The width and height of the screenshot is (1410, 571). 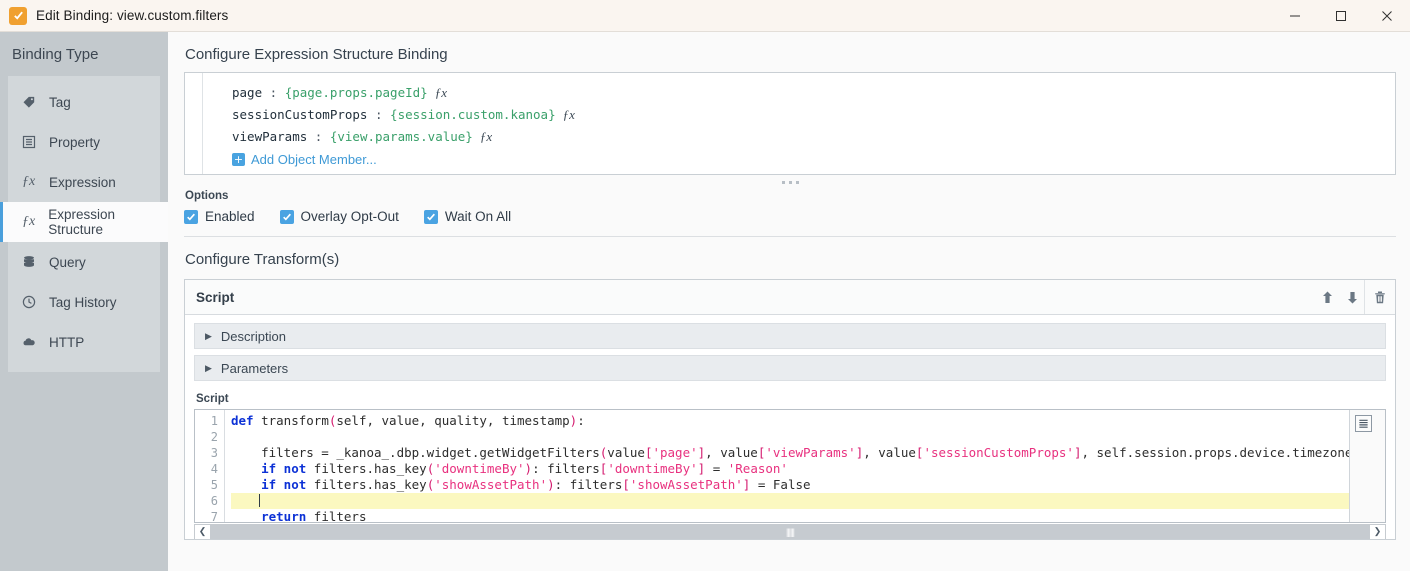 I want to click on plus-icon: +, so click(x=238, y=159).